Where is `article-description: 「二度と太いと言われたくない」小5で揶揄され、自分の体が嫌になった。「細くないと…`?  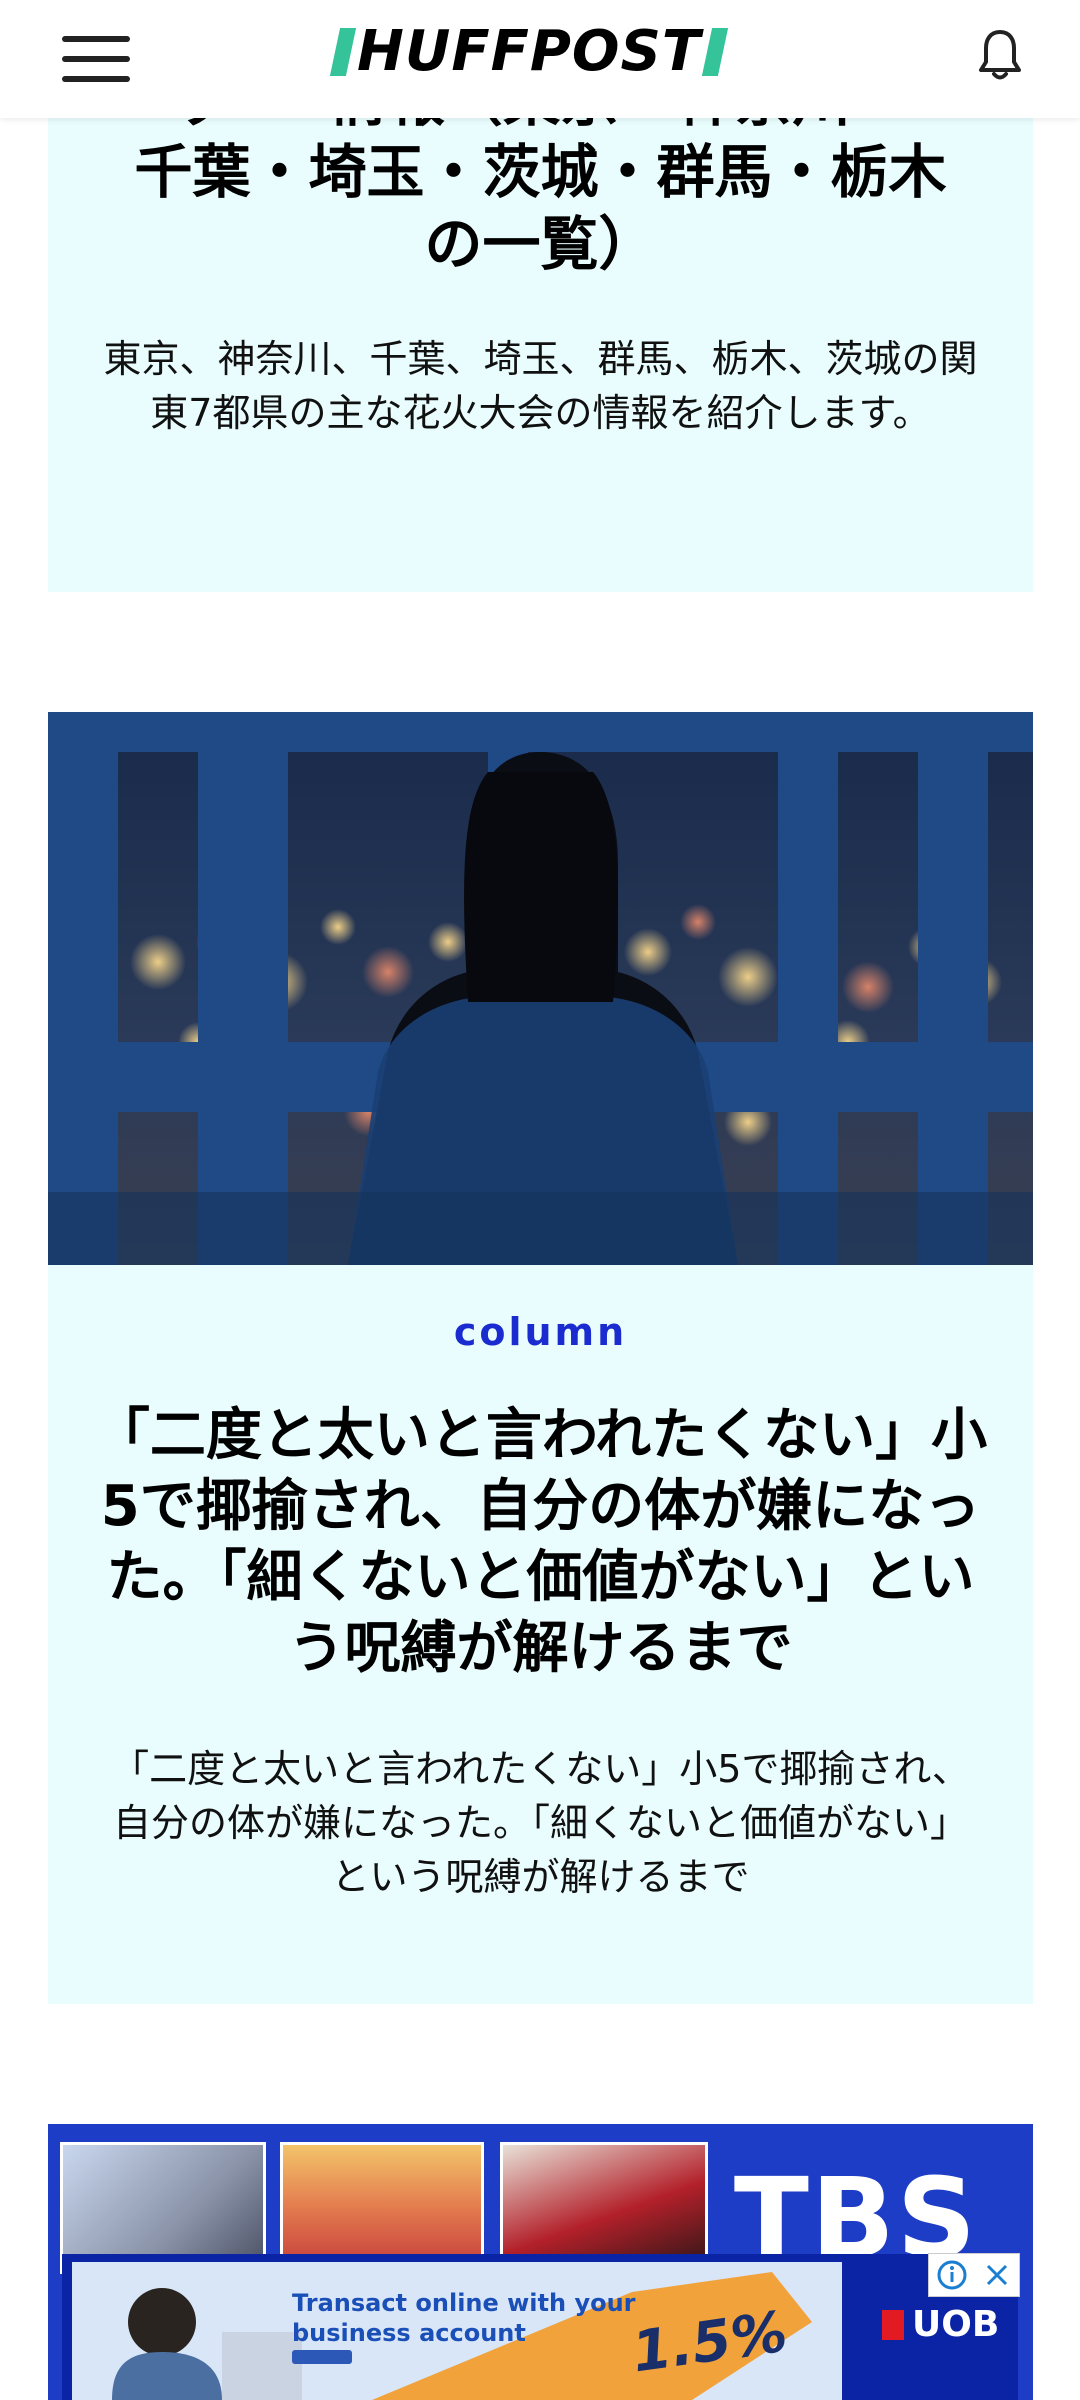 article-description: 「二度と太いと言われたくない」小5で揶揄され、自分の体が嫌になった。「細くないと… is located at coordinates (540, 1823).